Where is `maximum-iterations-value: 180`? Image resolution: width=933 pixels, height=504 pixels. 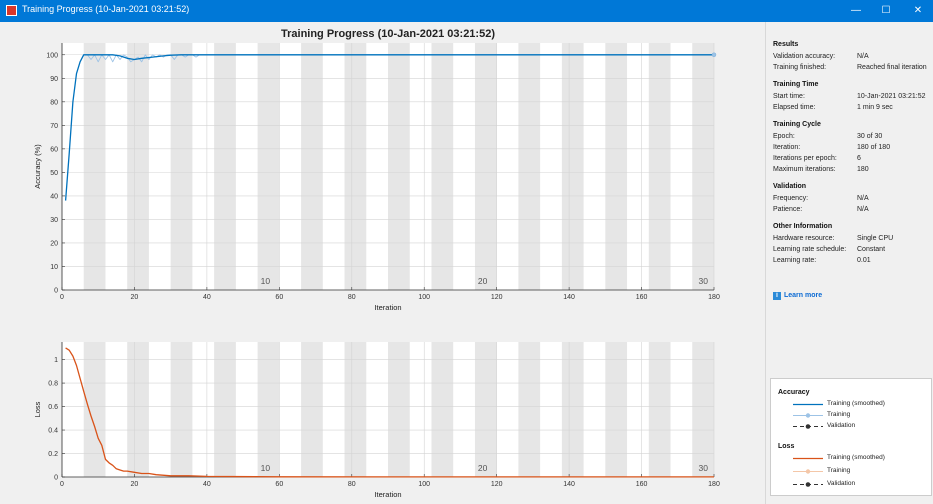 maximum-iterations-value: 180 is located at coordinates (863, 169).